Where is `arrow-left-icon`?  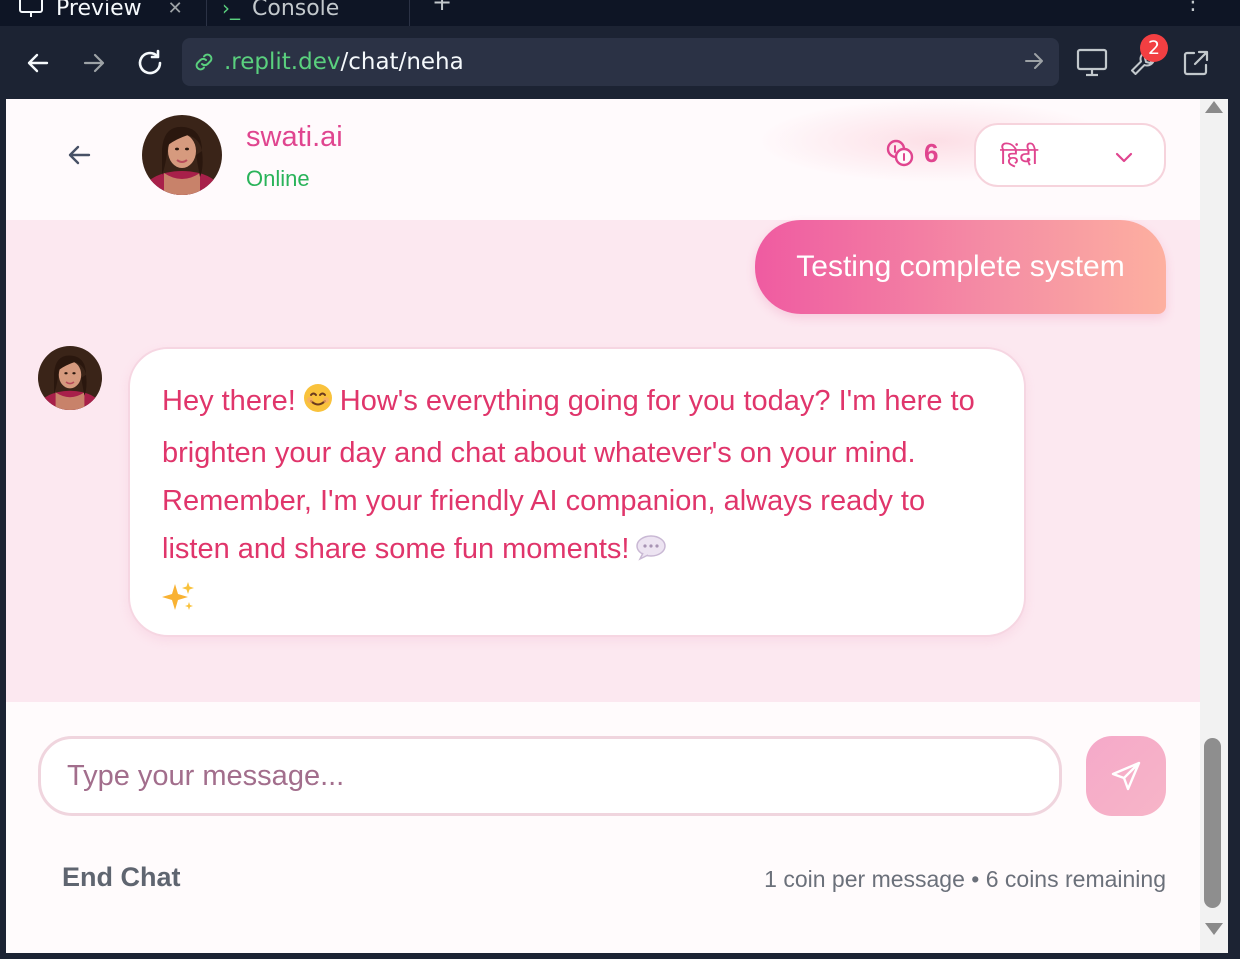
arrow-left-icon is located at coordinates (38, 63).